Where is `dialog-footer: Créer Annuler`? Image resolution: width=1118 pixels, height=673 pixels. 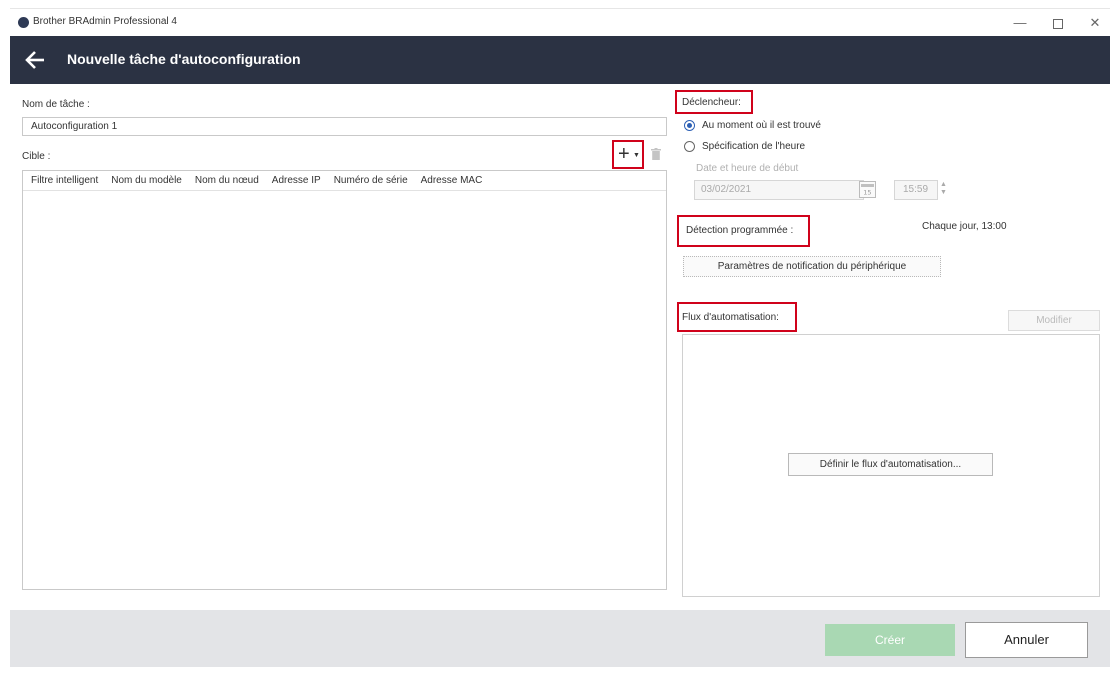 dialog-footer: Créer Annuler is located at coordinates (560, 638).